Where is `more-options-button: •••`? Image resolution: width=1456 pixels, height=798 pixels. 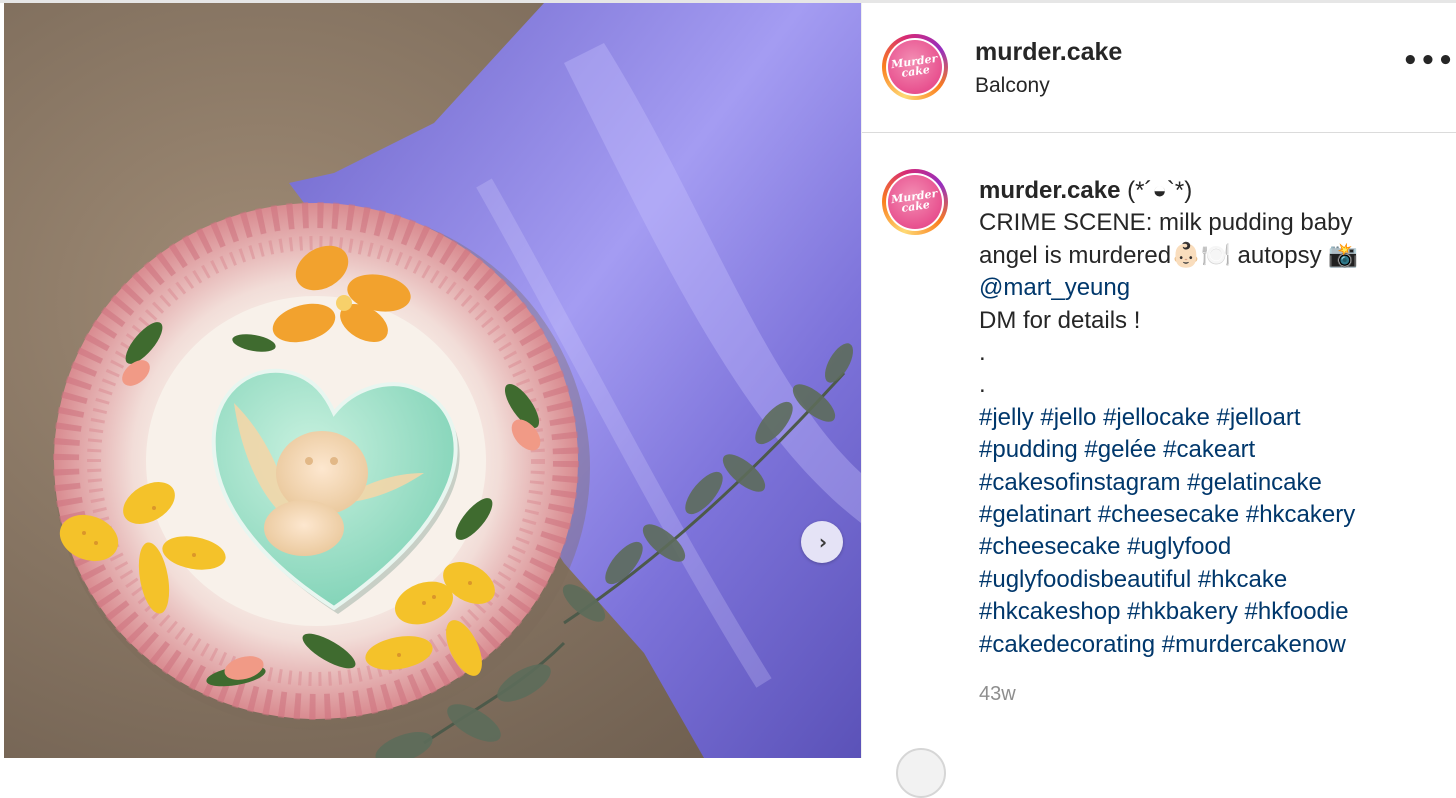 more-options-button: ••• is located at coordinates (1428, 61).